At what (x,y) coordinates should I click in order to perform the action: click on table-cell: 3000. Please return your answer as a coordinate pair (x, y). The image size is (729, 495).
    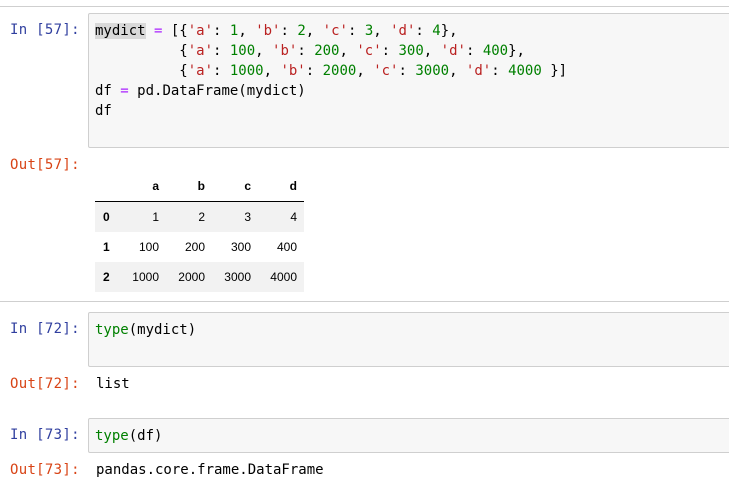
    Looking at the image, I should click on (237, 277).